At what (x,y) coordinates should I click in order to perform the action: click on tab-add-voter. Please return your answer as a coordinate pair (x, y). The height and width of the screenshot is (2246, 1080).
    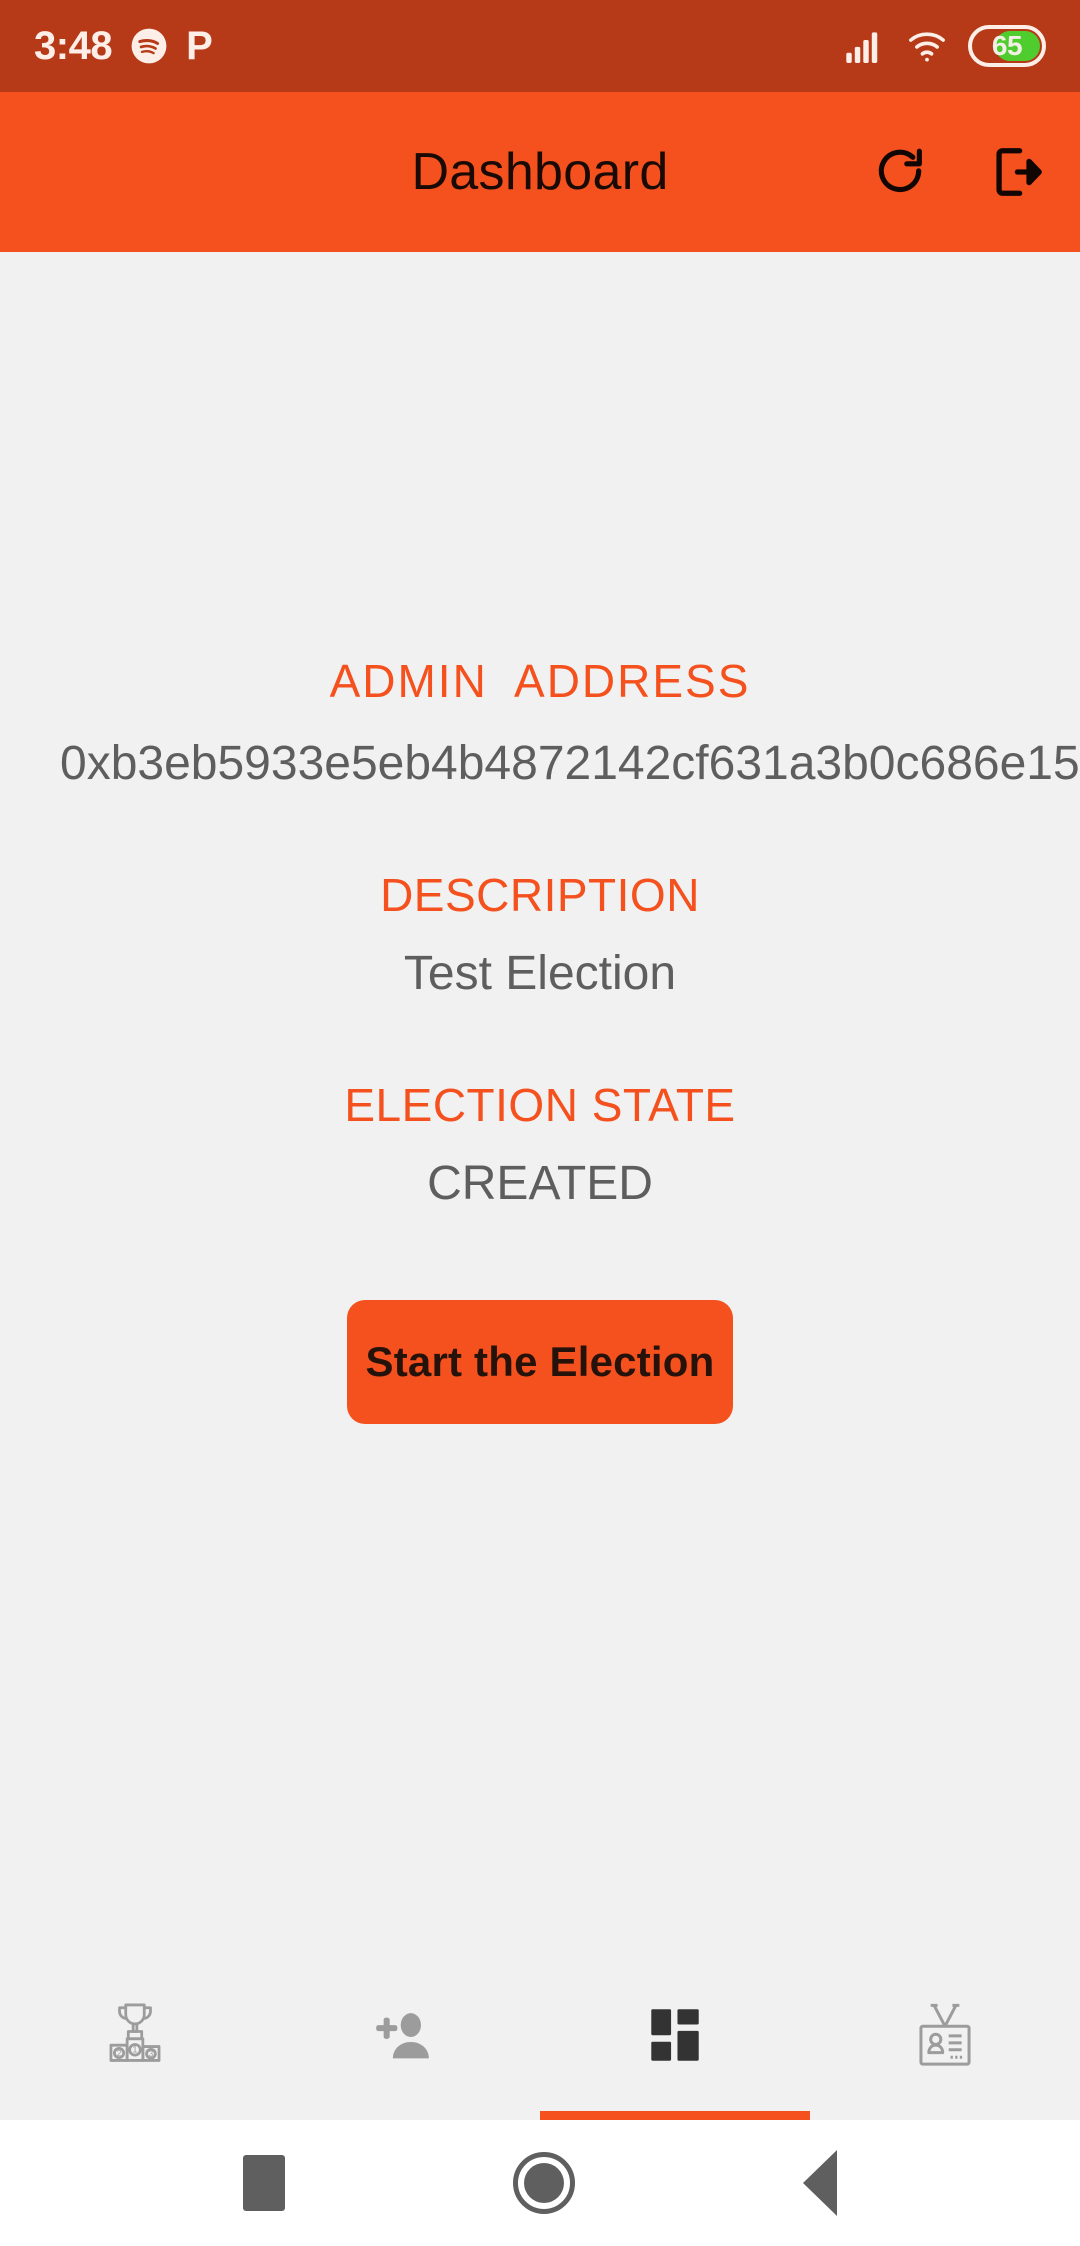
    Looking at the image, I should click on (405, 2045).